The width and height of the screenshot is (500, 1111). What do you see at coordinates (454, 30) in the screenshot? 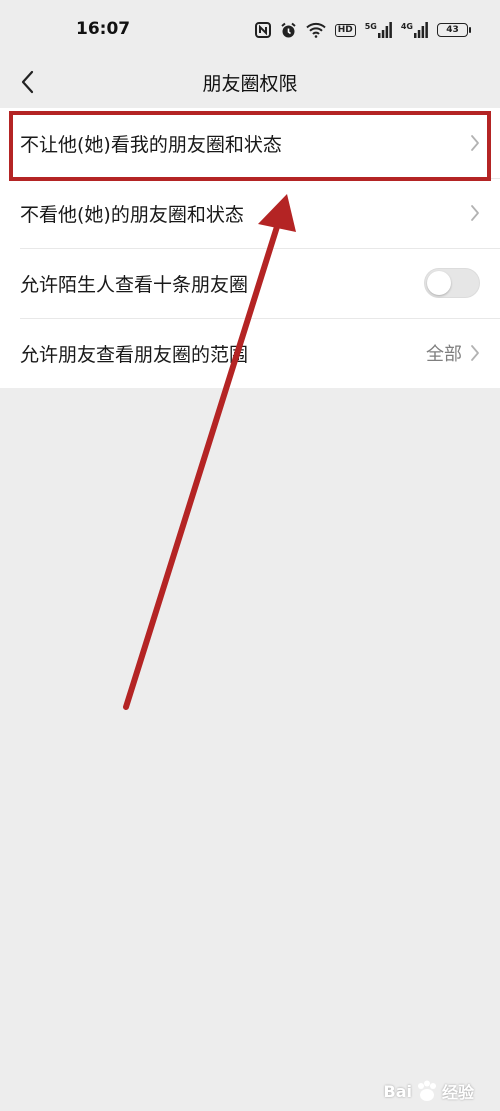
I see `battery-icon: 43` at bounding box center [454, 30].